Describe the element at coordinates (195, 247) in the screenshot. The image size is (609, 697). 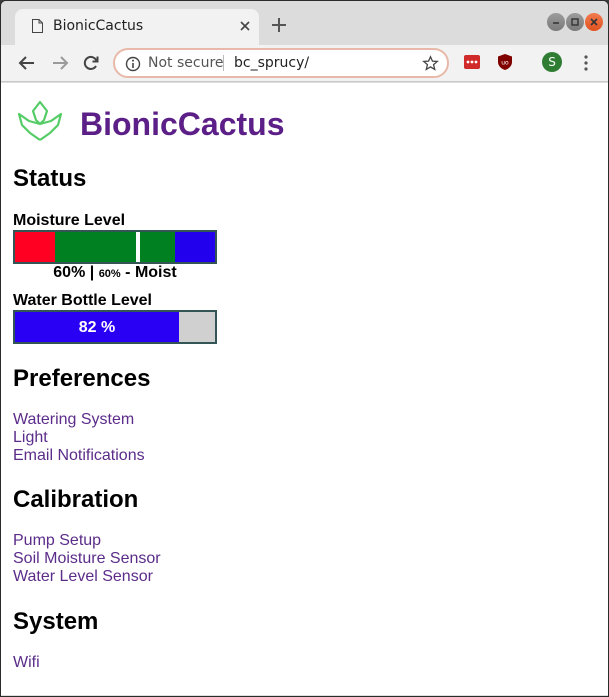
I see `moisture-wet-segment` at that location.